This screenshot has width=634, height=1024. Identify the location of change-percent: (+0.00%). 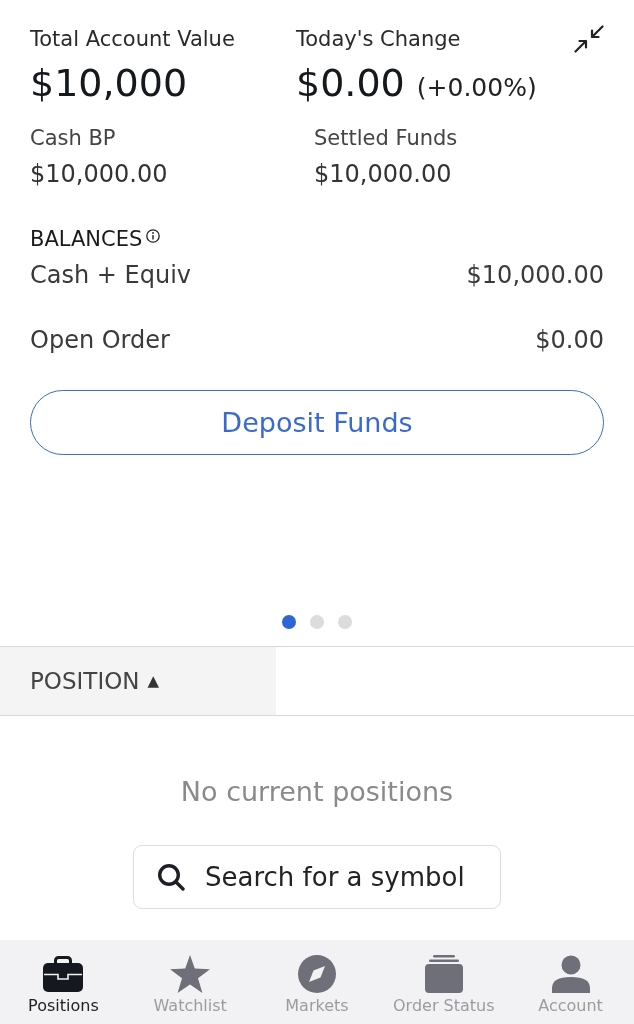
(476, 88).